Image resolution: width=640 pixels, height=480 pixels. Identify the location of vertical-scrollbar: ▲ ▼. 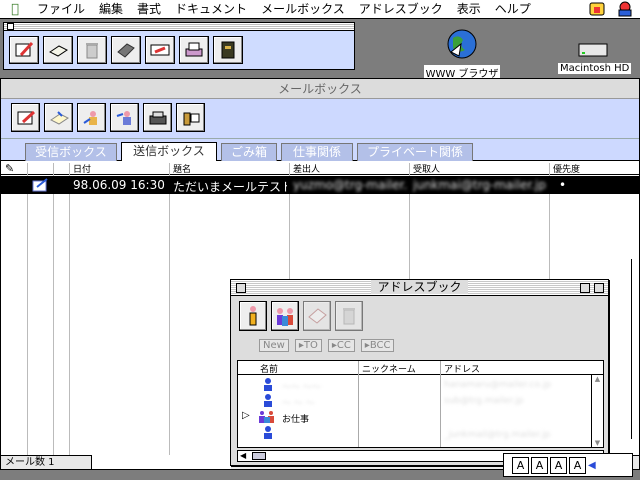
(597, 411).